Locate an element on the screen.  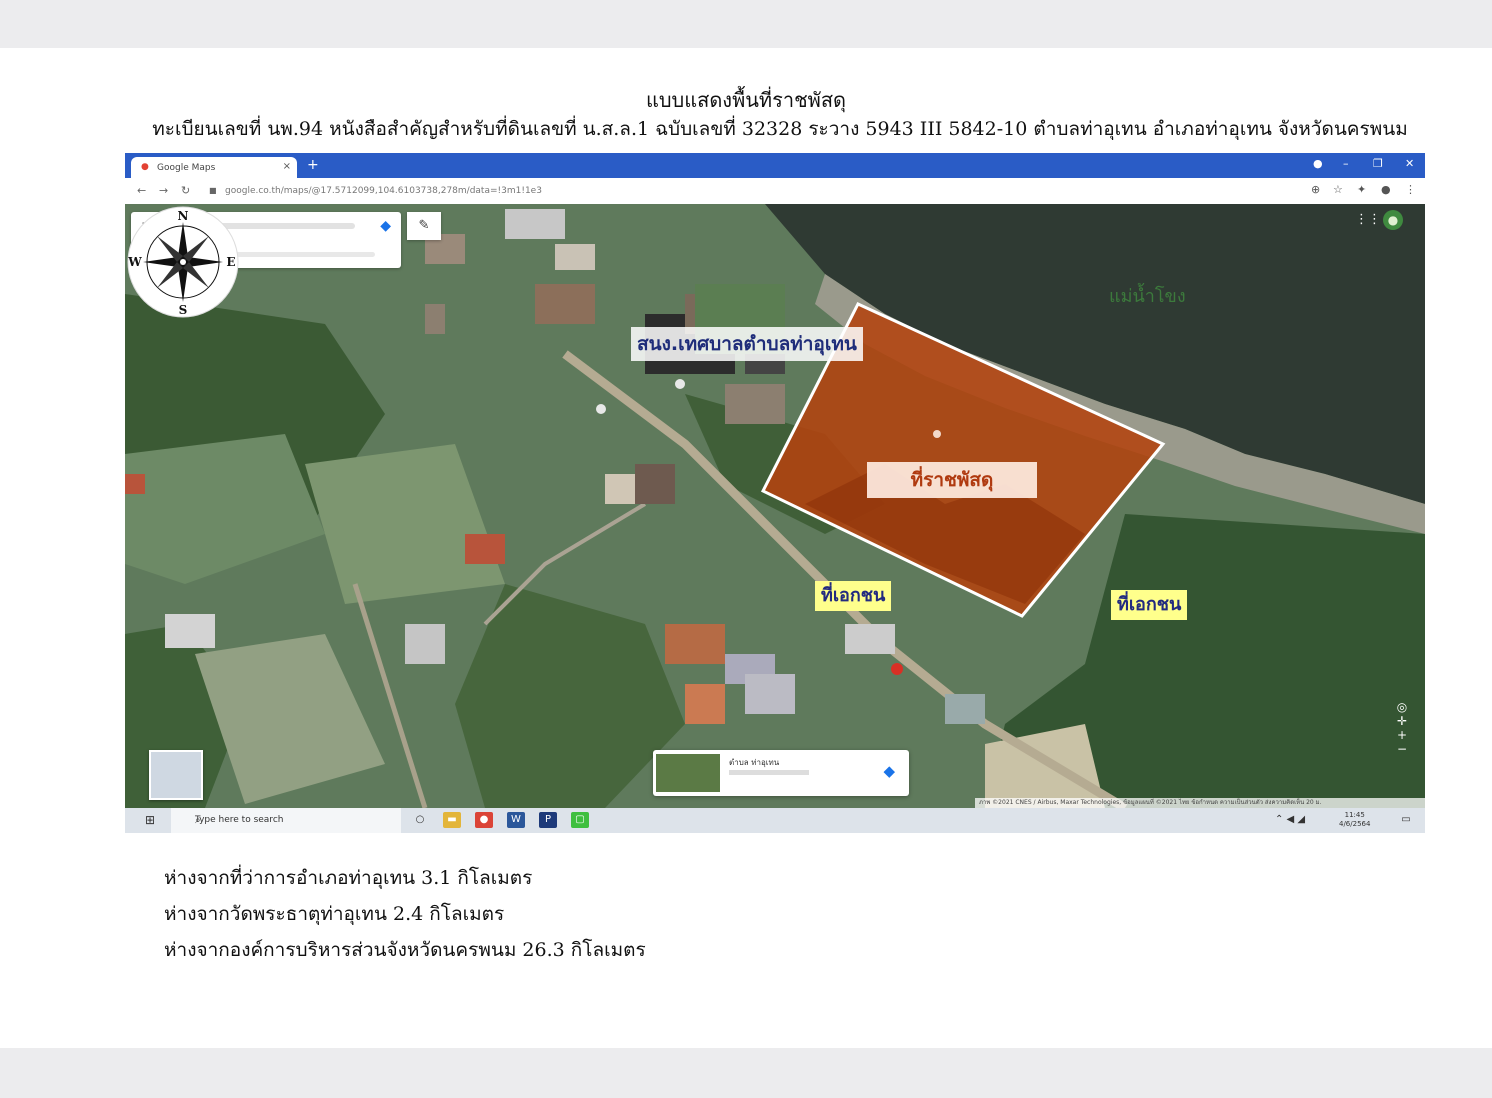
layers-toggle is located at coordinates (176, 775).